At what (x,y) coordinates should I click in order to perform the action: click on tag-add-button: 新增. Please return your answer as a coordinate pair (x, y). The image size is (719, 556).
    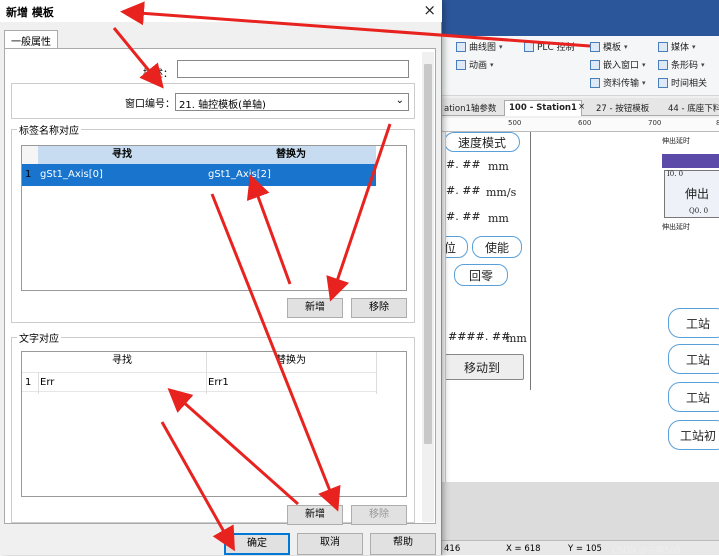
    Looking at the image, I should click on (315, 308).